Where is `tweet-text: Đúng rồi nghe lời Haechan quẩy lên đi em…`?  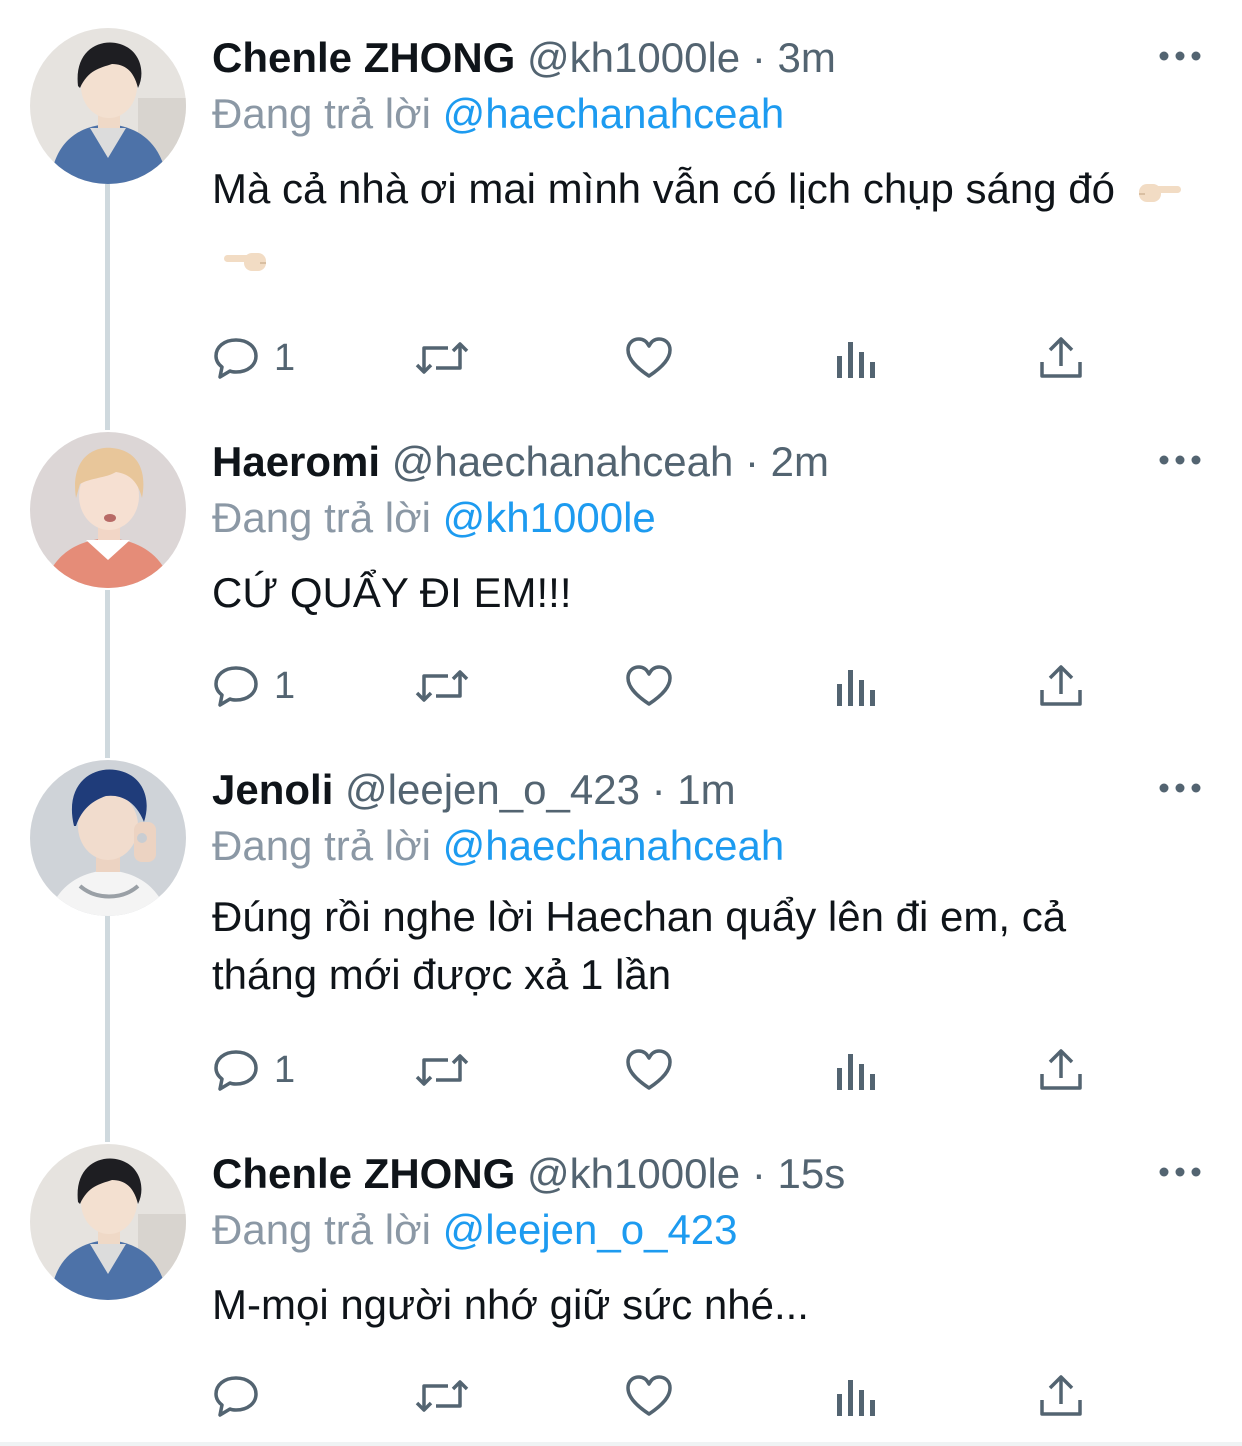
tweet-text: Đúng rồi nghe lời Haechan quẩy lên đi em… is located at coordinates (692, 946).